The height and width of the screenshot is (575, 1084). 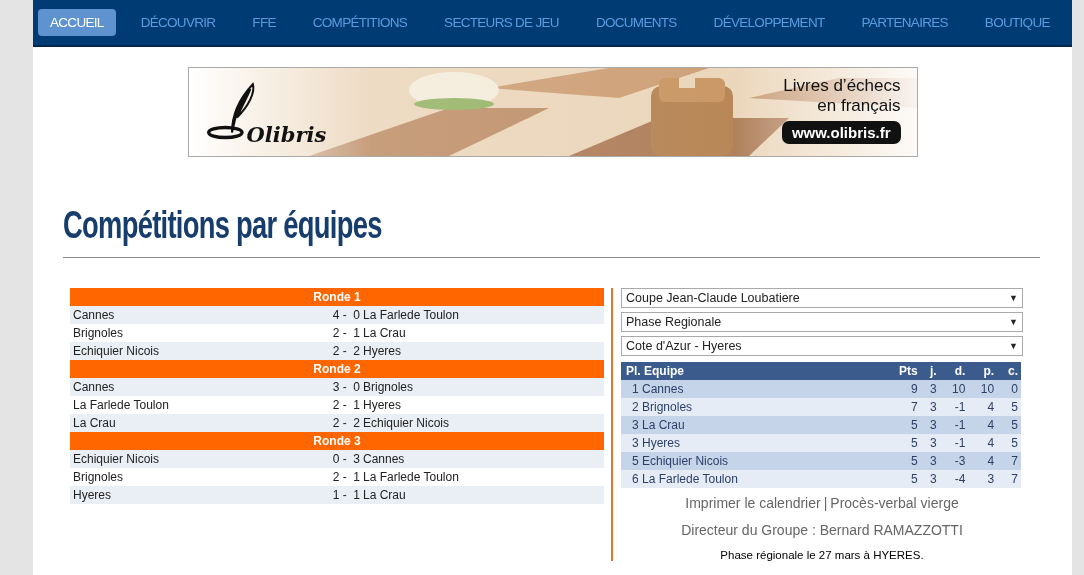 I want to click on dropdown: Coupe Jean-Claude Loubatiere ▼, so click(x=822, y=298).